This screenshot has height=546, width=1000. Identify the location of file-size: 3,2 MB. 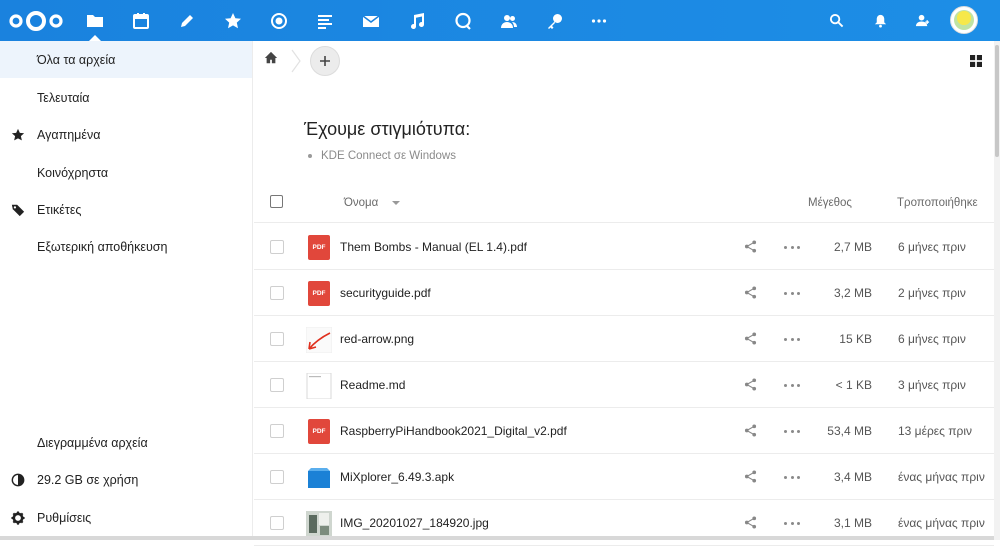
(852, 293).